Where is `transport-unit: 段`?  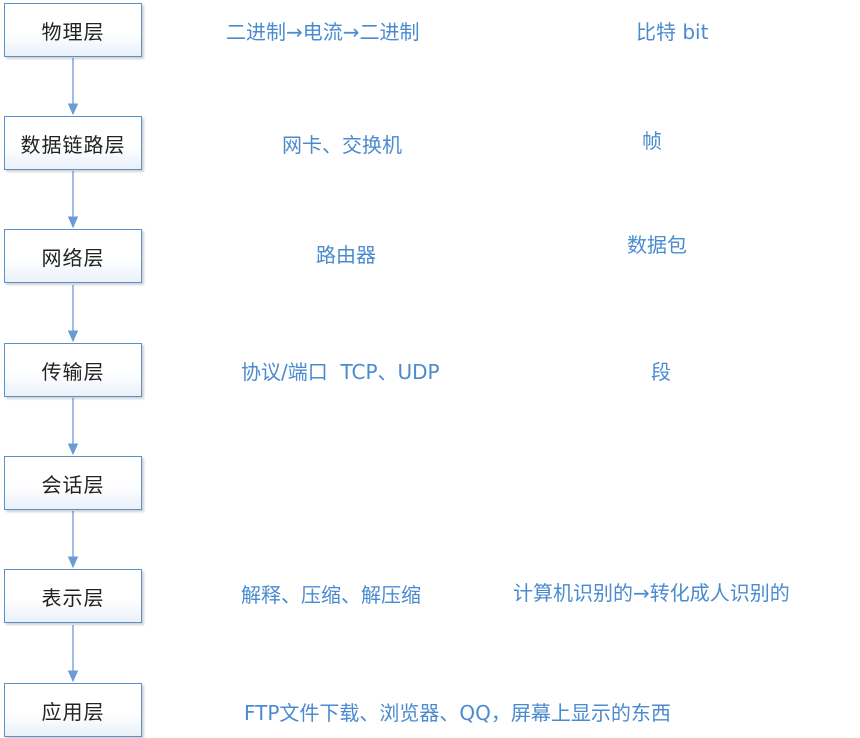 transport-unit: 段 is located at coordinates (661, 372).